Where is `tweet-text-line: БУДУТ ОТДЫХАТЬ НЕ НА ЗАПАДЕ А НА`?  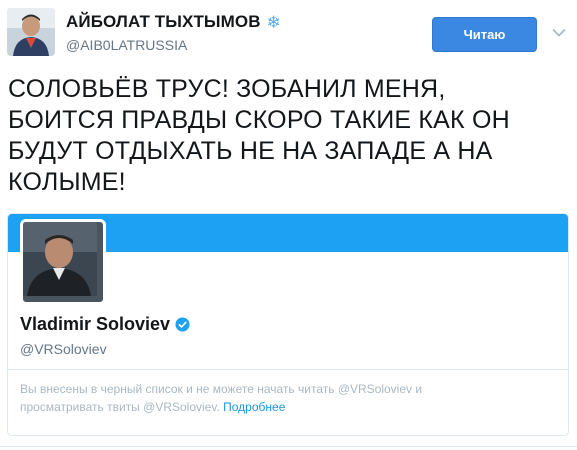 tweet-text-line: БУДУТ ОТДЫХАТЬ НЕ НА ЗАПАДЕ А НА is located at coordinates (250, 151).